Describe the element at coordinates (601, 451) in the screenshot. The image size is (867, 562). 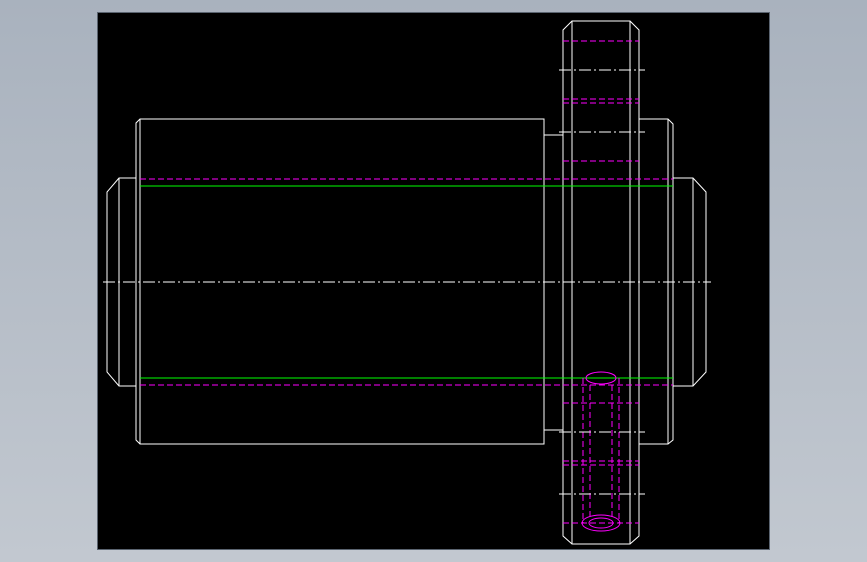
I see `bolt-hole` at that location.